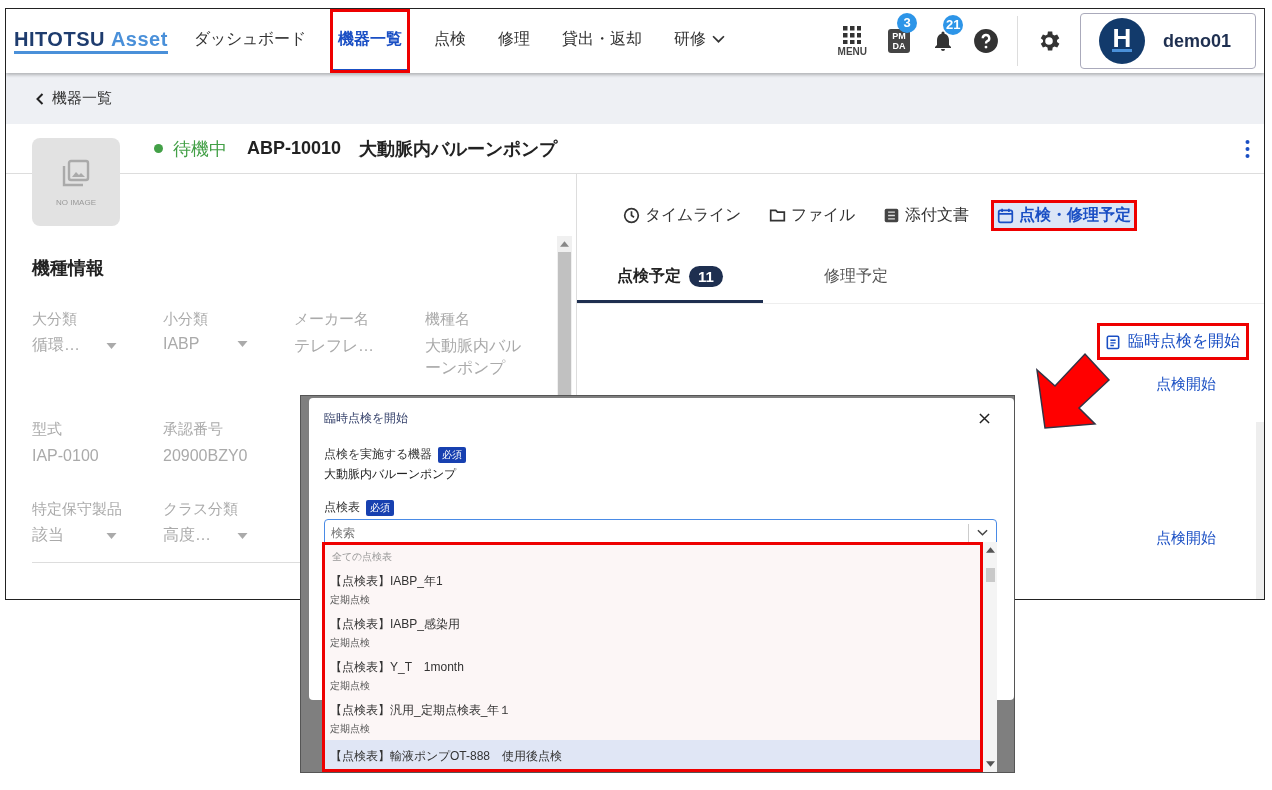  Describe the element at coordinates (631, 215) in the screenshot. I see `clock-icon` at that location.